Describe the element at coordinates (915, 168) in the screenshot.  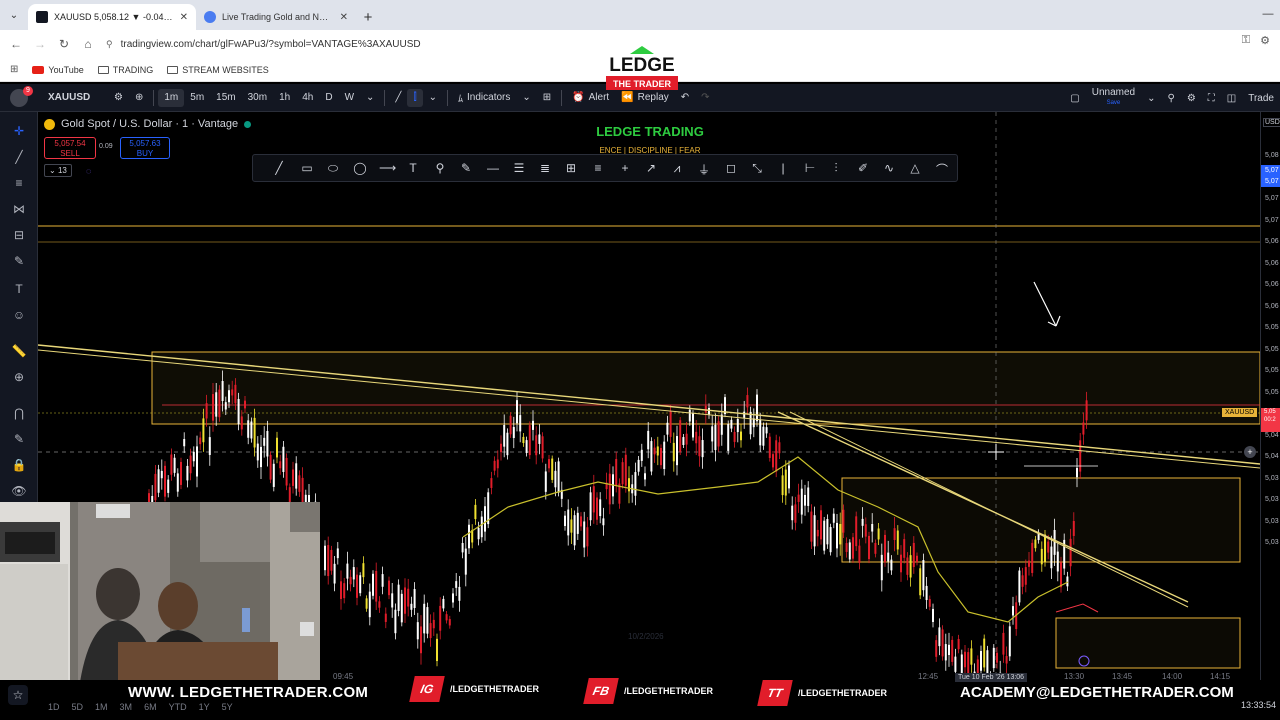
I see `highlighter-icon: △` at that location.